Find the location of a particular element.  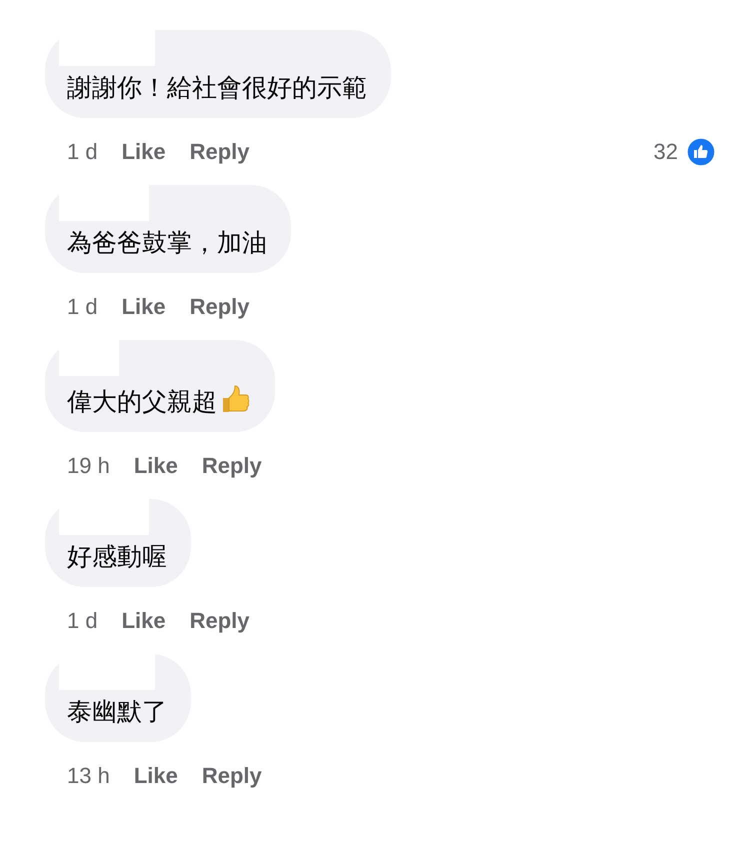

comment-text: 謝謝你！給社會很好的示範 is located at coordinates (216, 88).